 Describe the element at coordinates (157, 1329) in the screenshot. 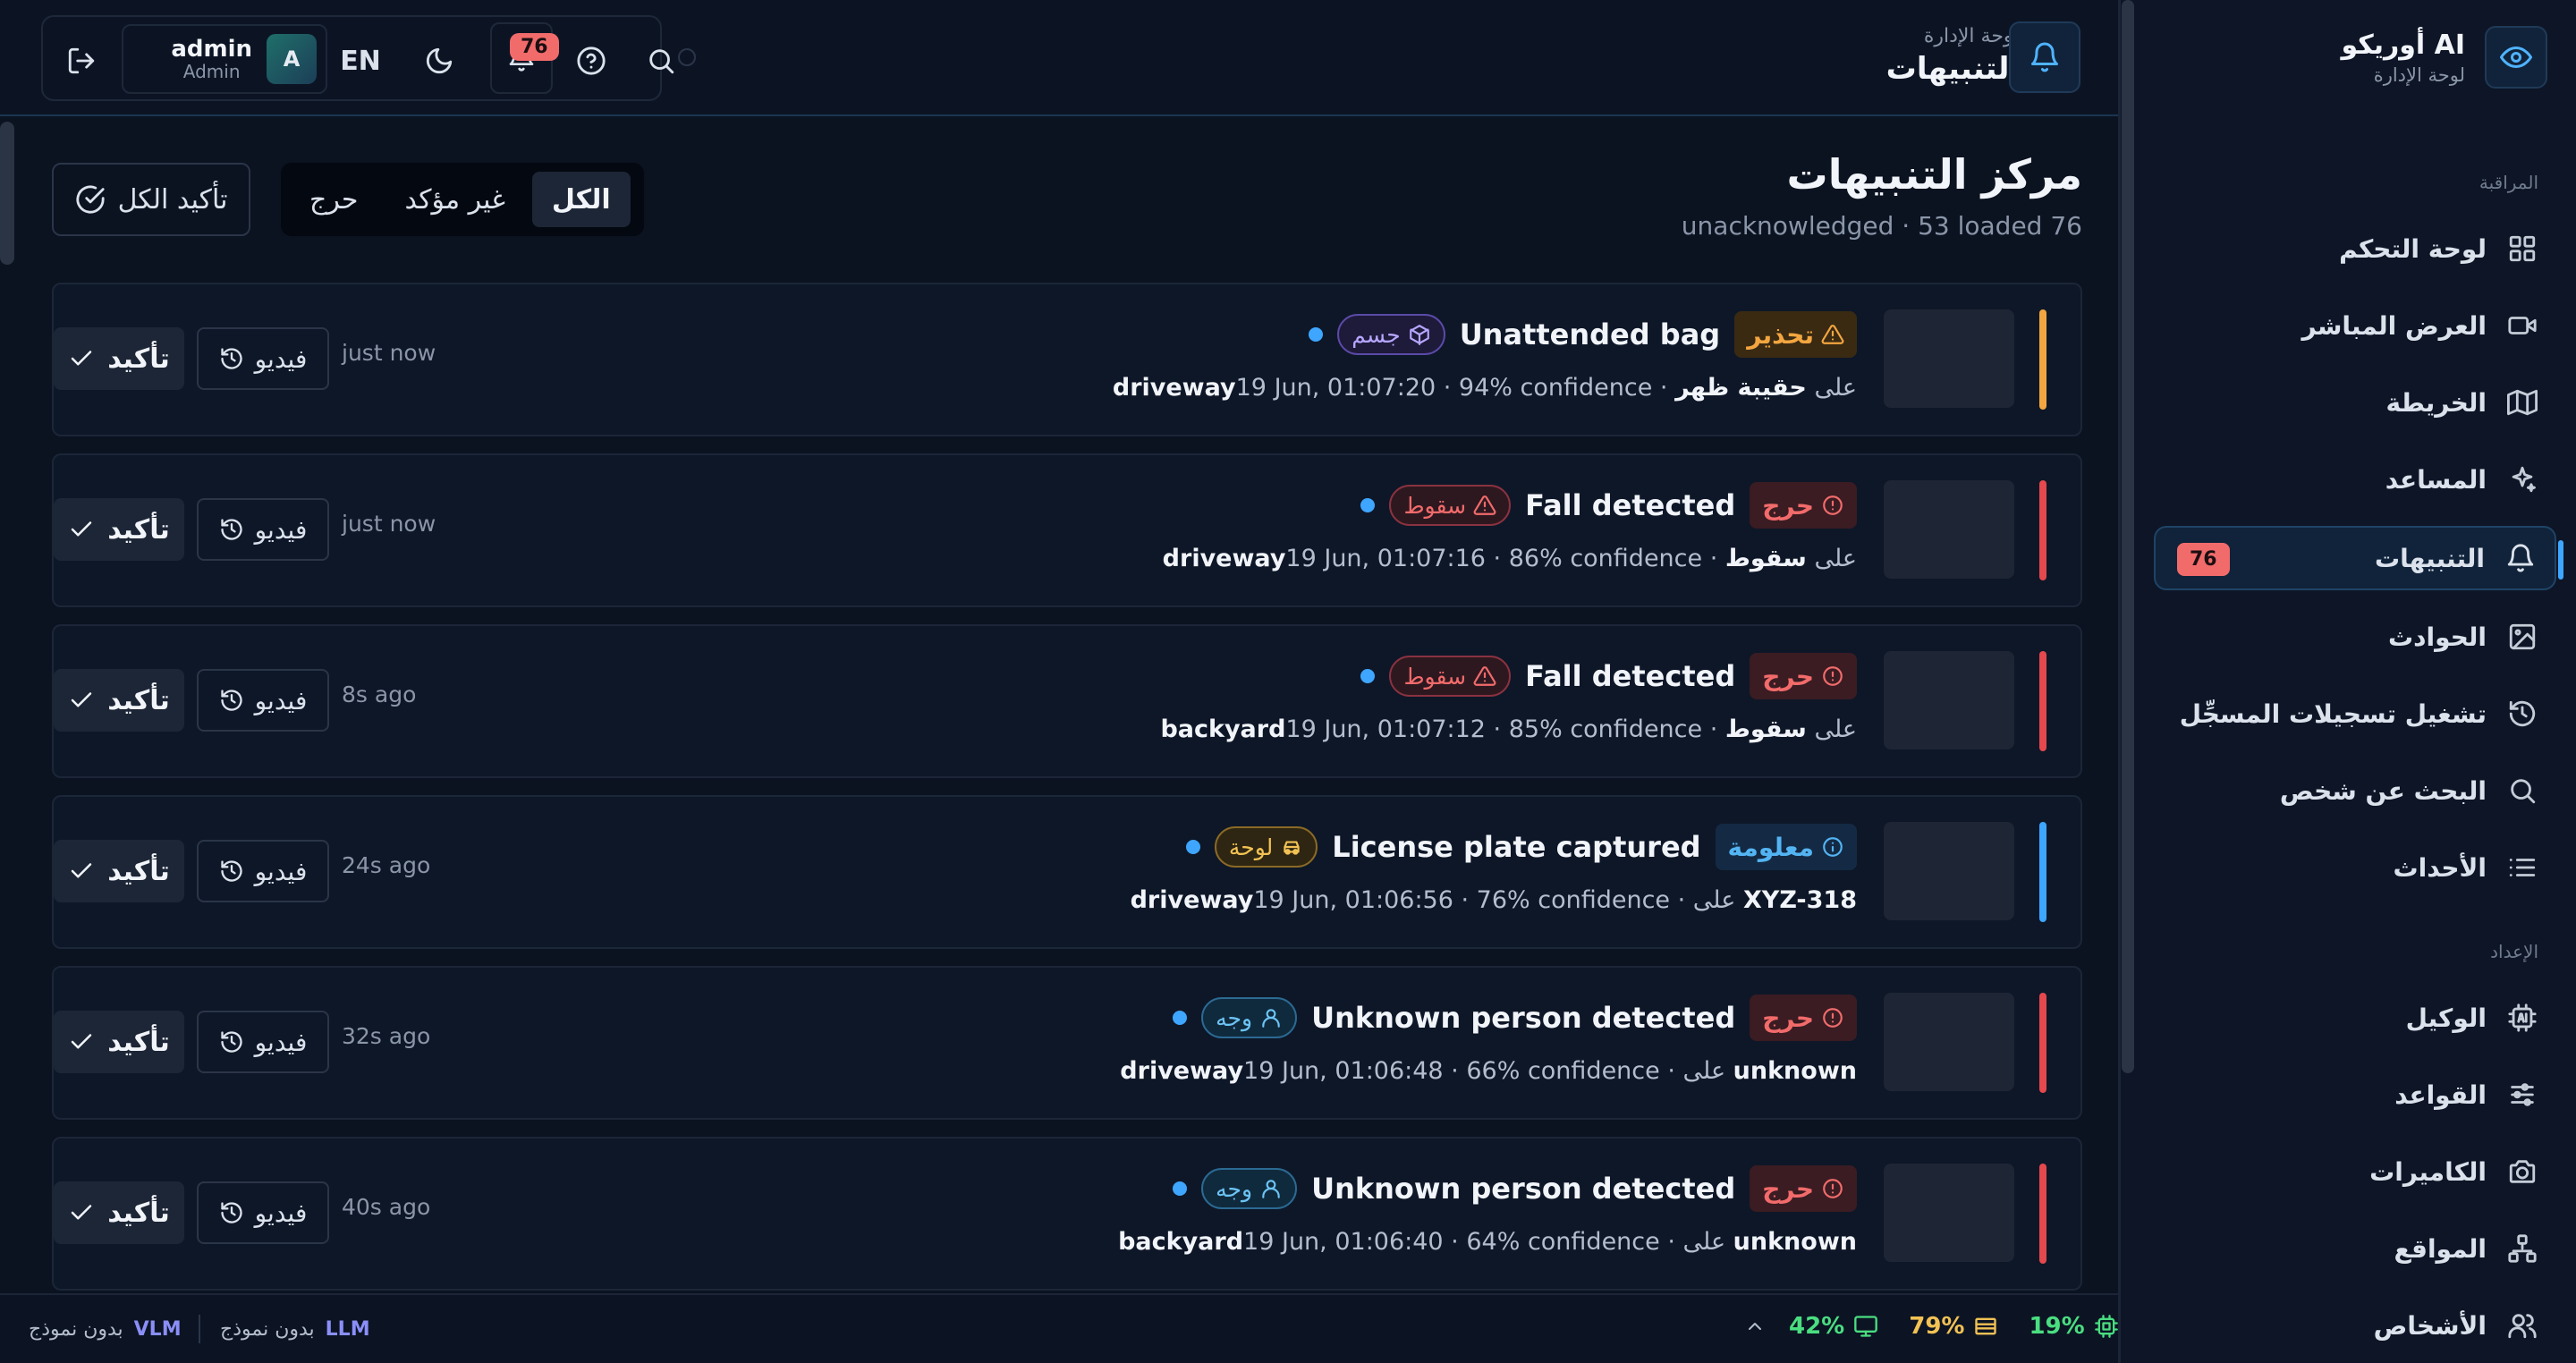

I see `vlm-tag: VLM` at that location.